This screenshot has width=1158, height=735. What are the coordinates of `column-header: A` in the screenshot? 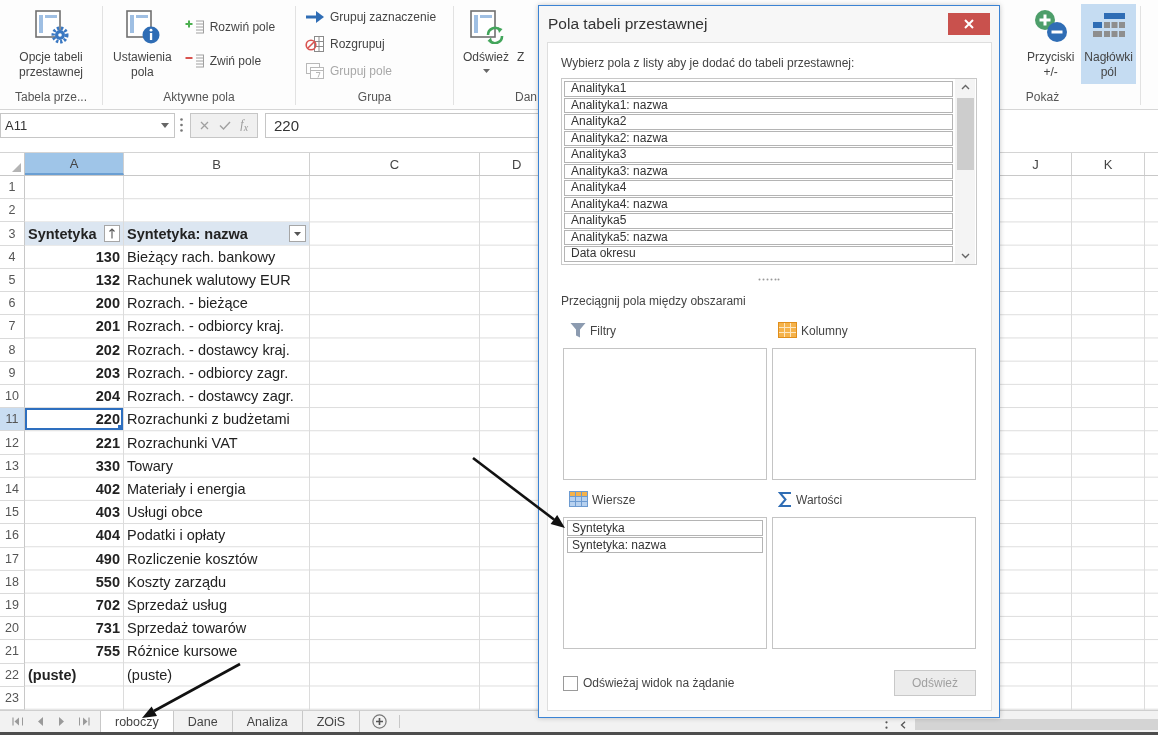 It's located at (74, 164).